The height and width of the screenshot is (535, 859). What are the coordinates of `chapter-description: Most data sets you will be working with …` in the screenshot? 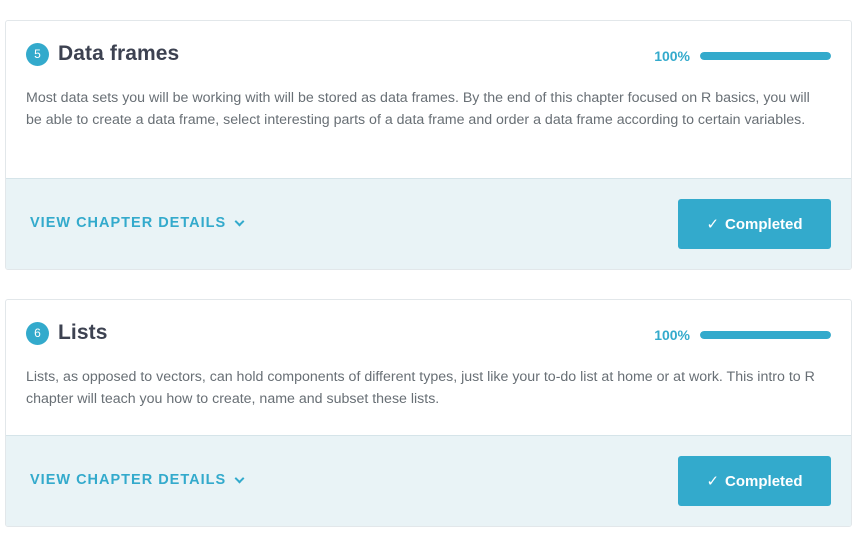 It's located at (418, 109).